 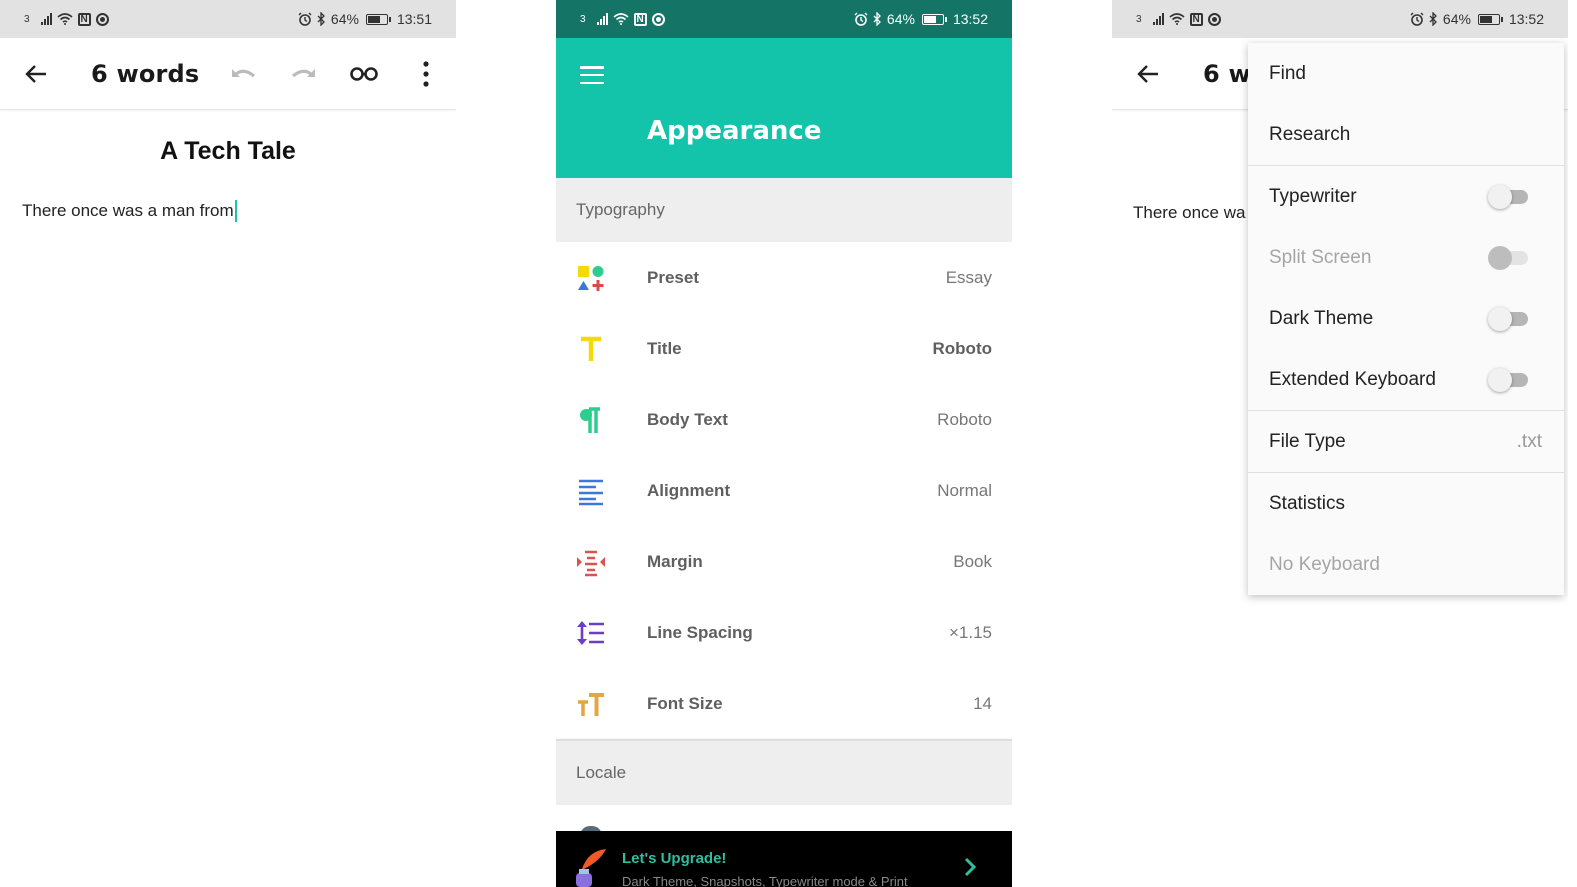 I want to click on page-title: Appearance, so click(x=734, y=131).